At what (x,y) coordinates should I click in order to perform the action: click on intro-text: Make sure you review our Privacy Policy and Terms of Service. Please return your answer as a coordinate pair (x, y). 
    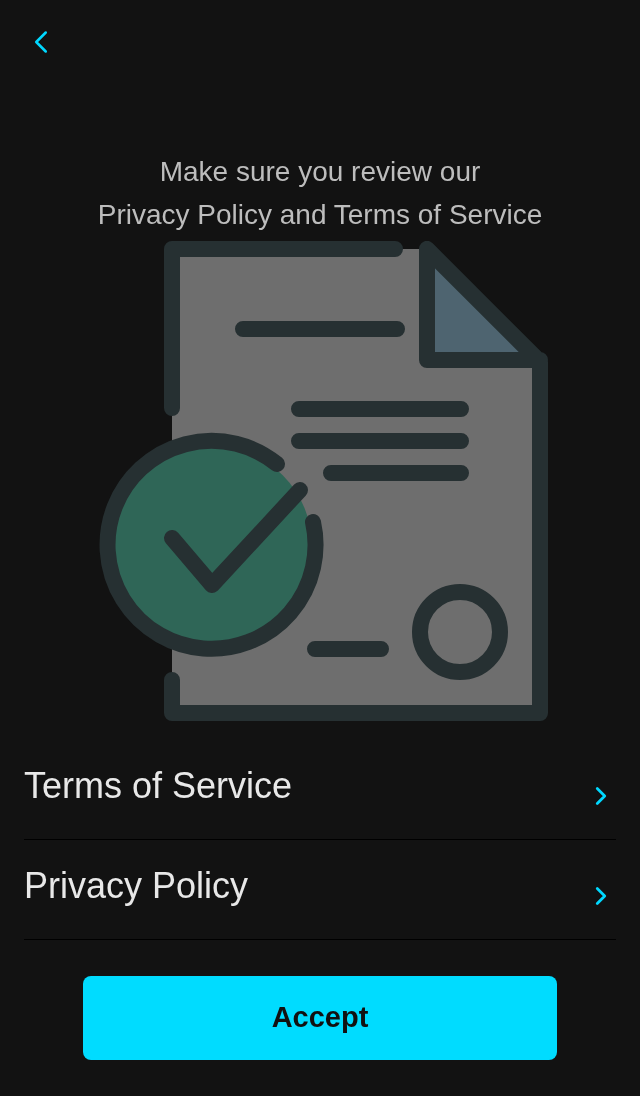
    Looking at the image, I should click on (320, 193).